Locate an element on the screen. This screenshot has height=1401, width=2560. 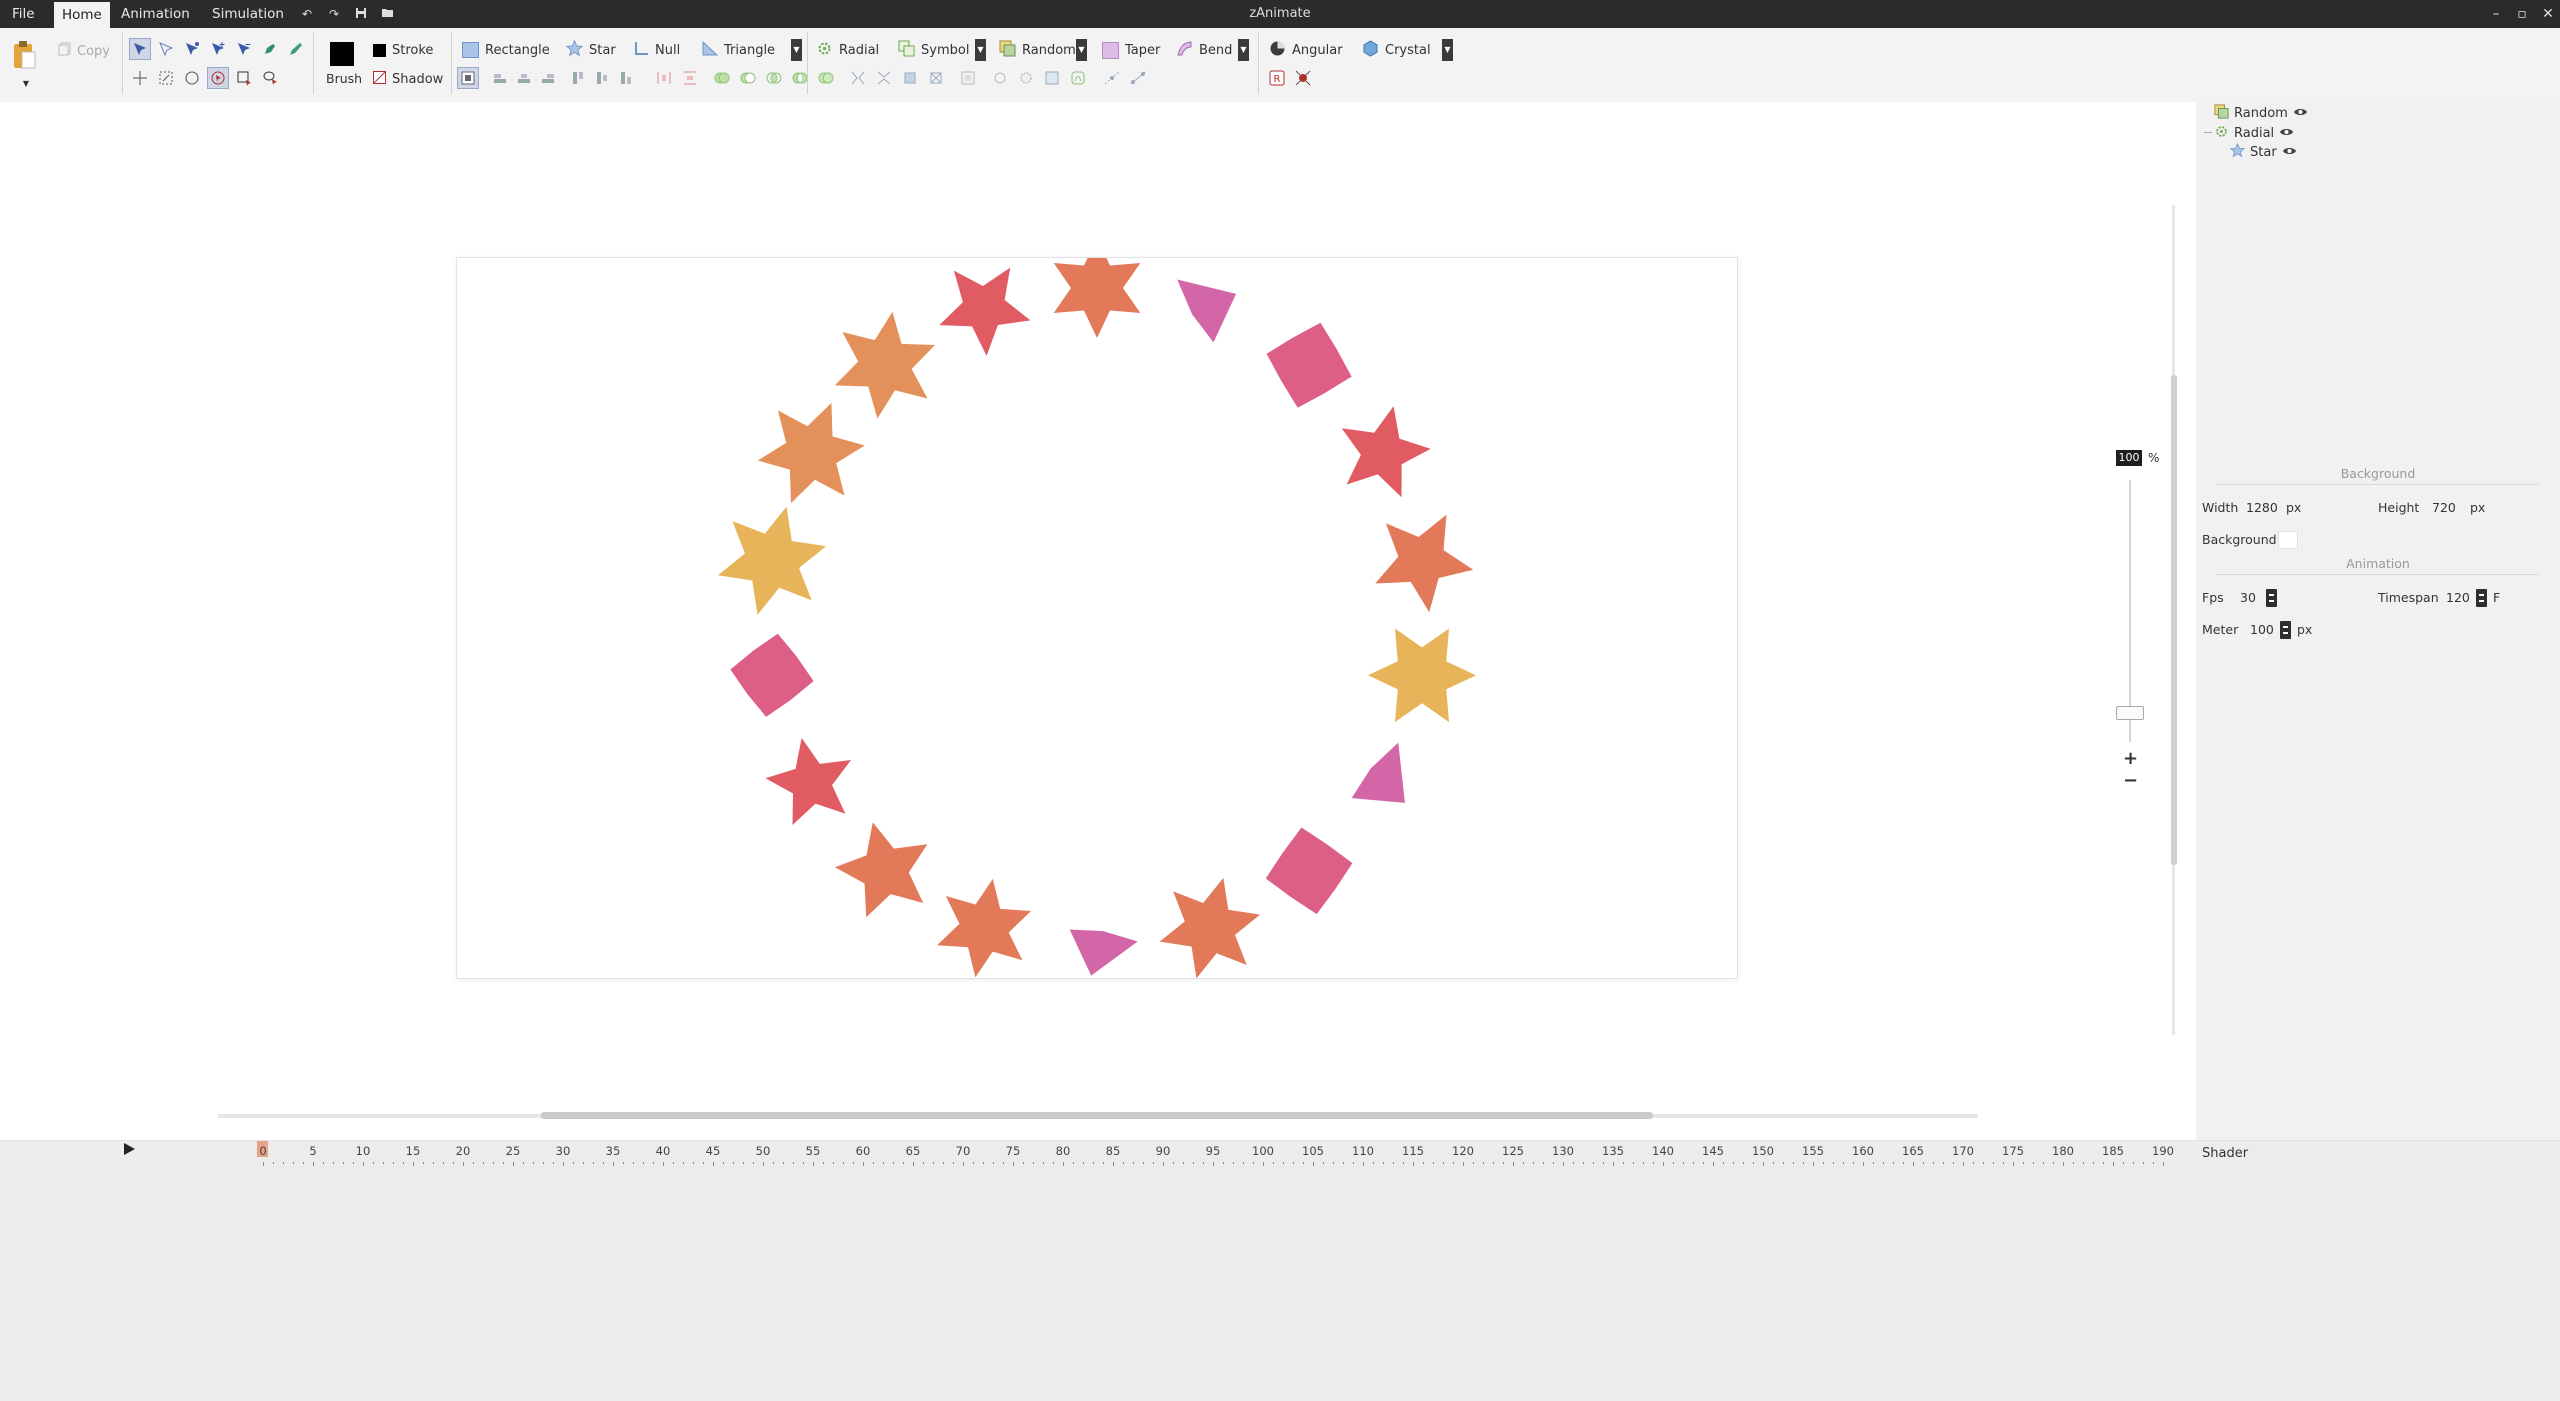
bend-button: Bend is located at coordinates (1204, 50).